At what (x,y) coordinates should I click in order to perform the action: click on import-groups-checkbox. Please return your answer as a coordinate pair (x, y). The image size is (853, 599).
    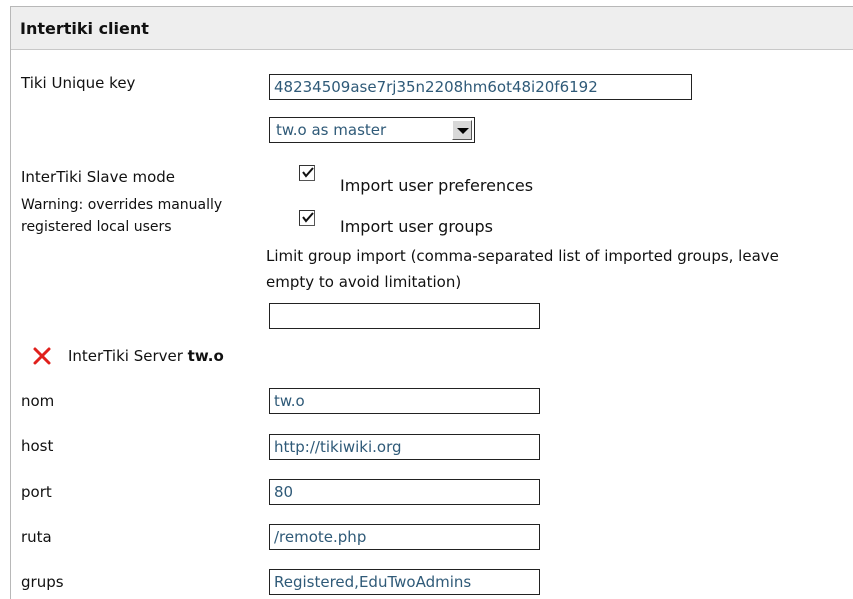
    Looking at the image, I should click on (307, 218).